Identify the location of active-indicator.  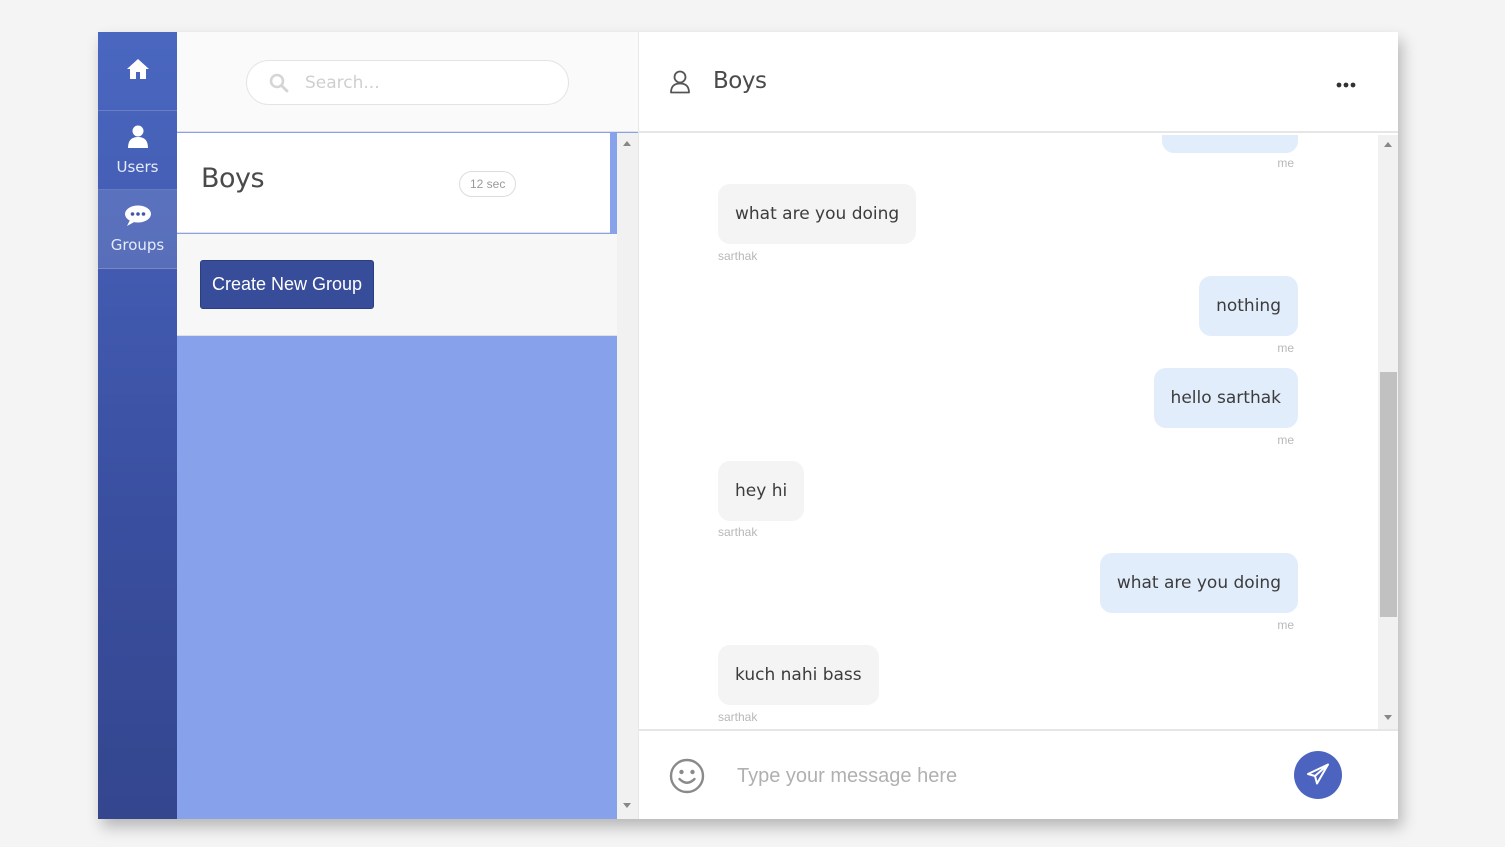
(613, 183).